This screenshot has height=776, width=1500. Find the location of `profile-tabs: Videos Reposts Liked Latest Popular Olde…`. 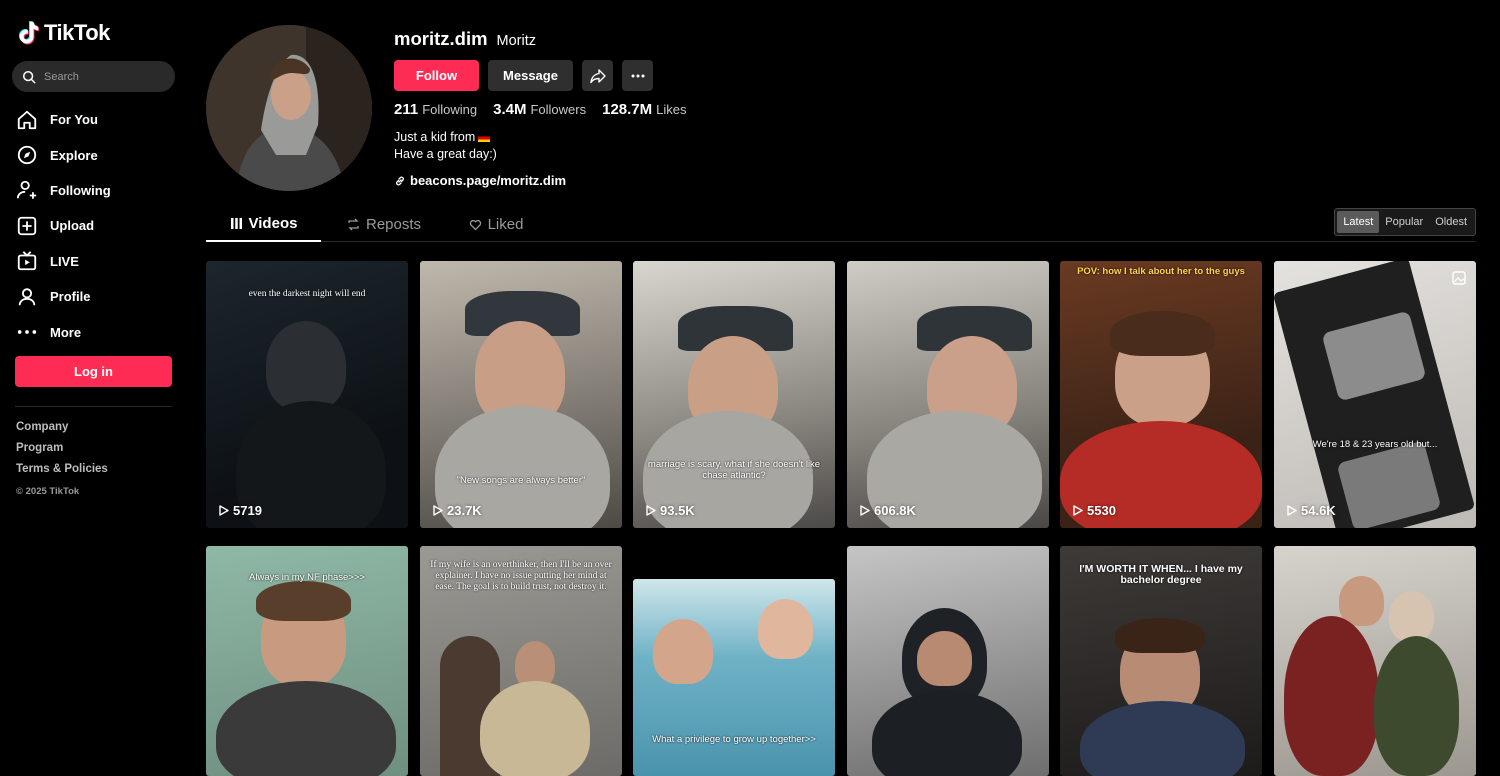

profile-tabs: Videos Reposts Liked Latest Popular Olde… is located at coordinates (841, 224).